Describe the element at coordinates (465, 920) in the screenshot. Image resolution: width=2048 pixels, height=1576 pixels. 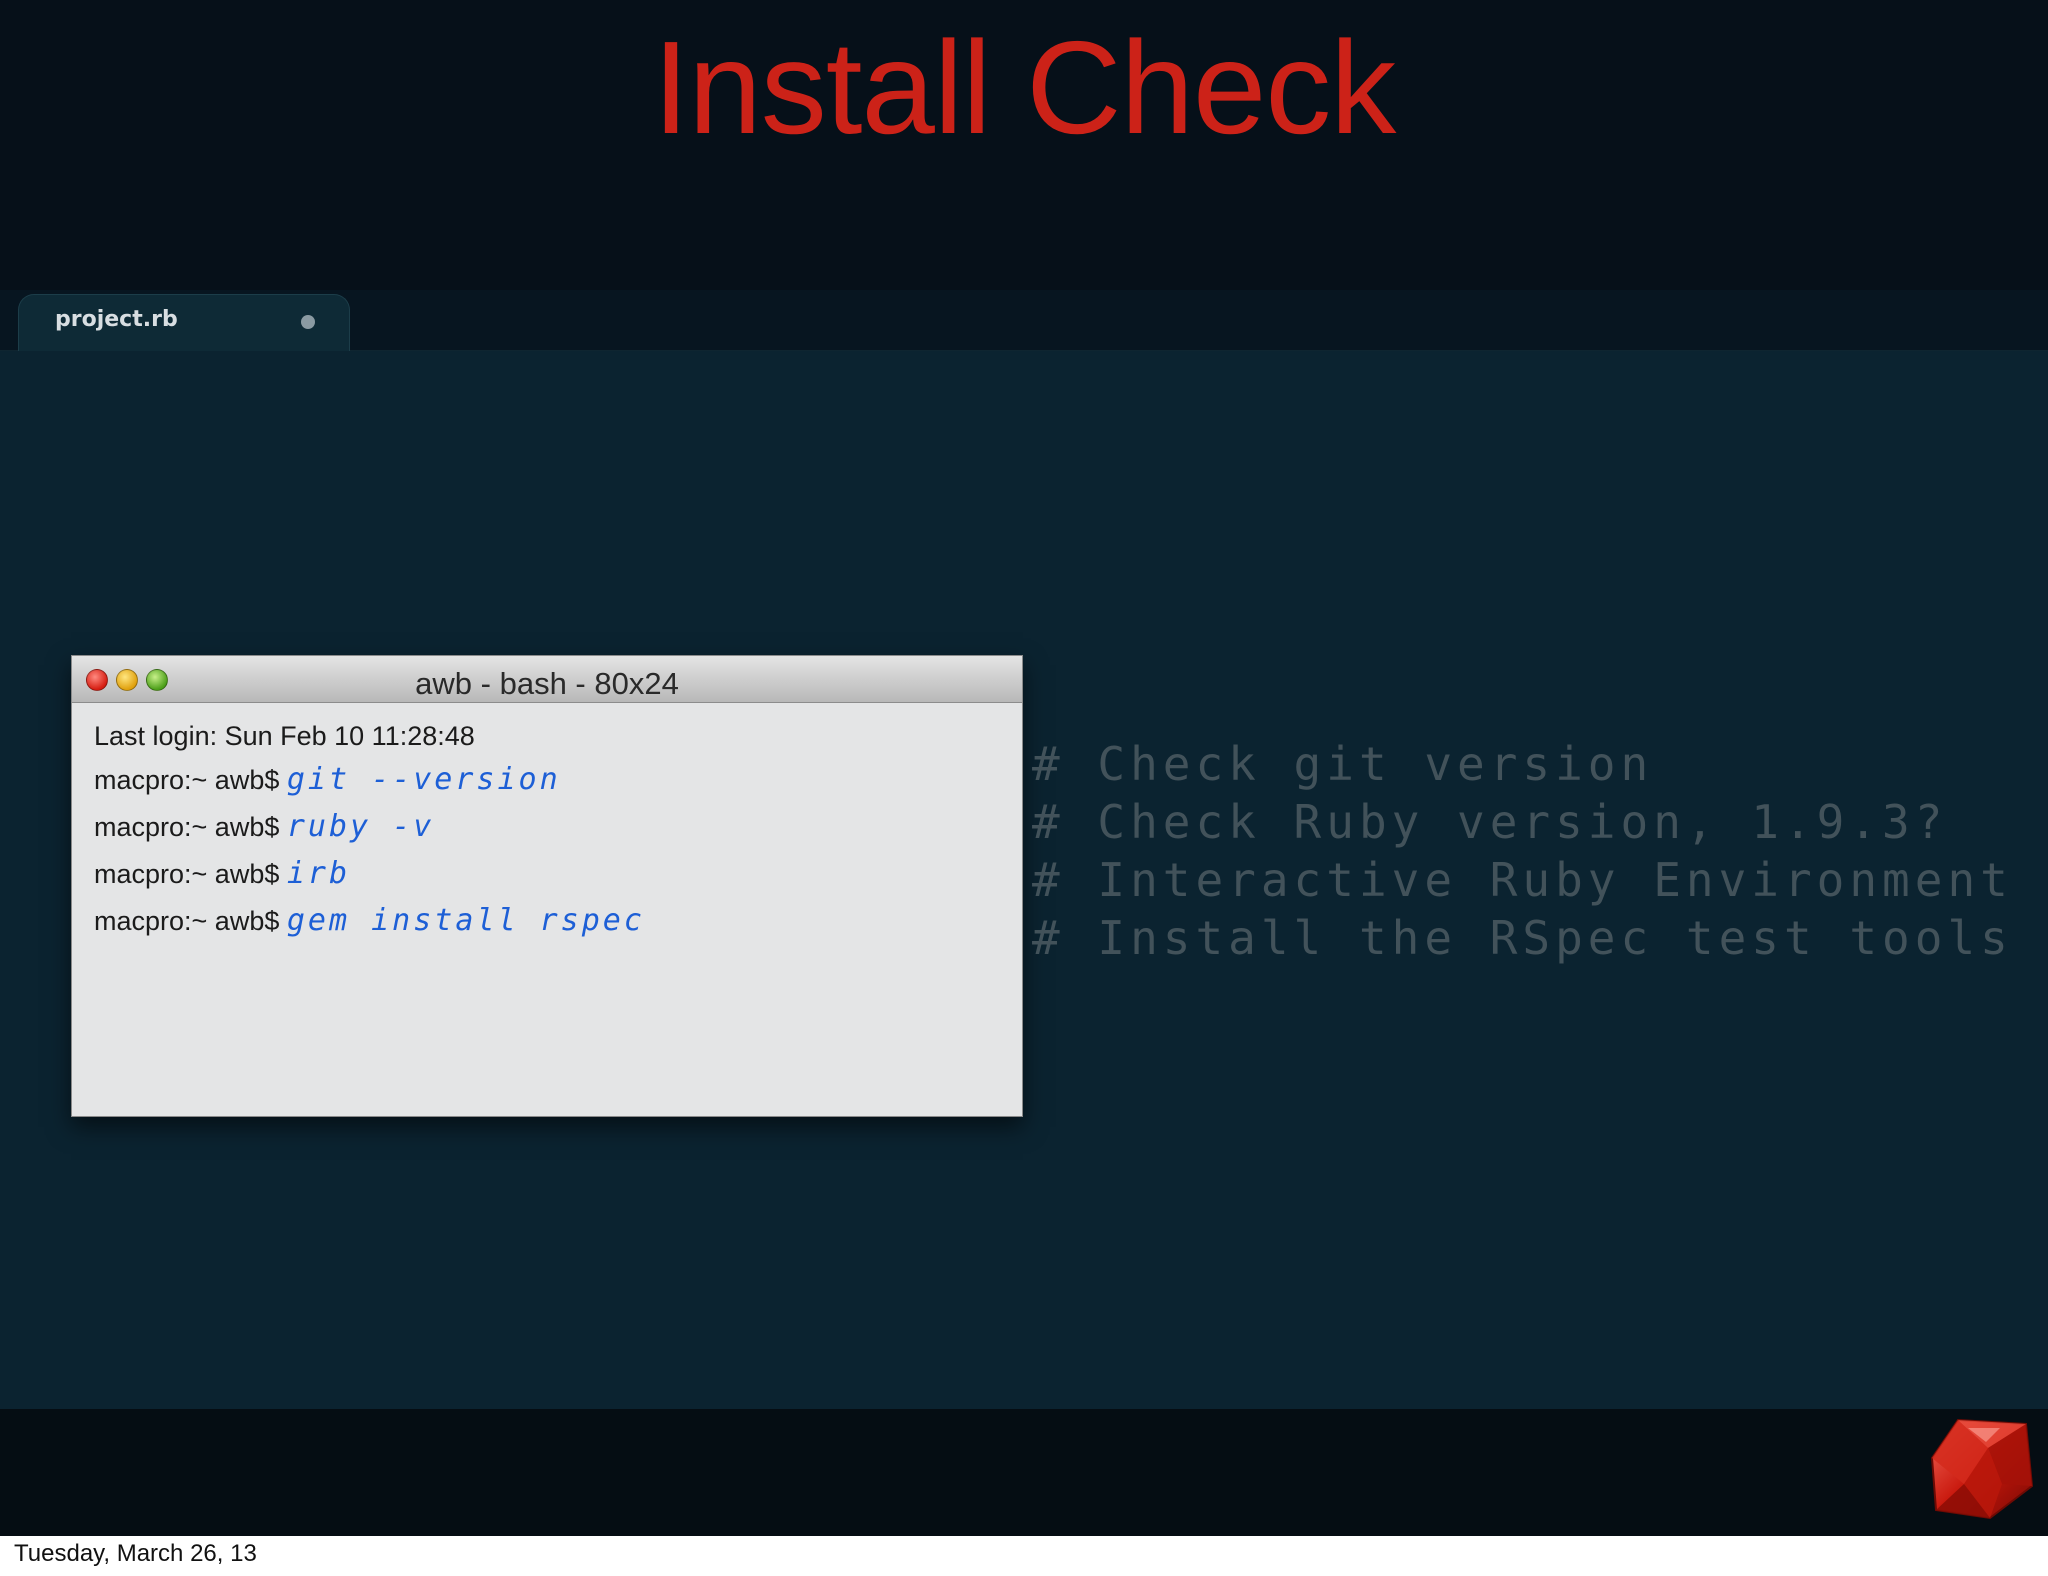
I see `command: gem install rspec` at that location.